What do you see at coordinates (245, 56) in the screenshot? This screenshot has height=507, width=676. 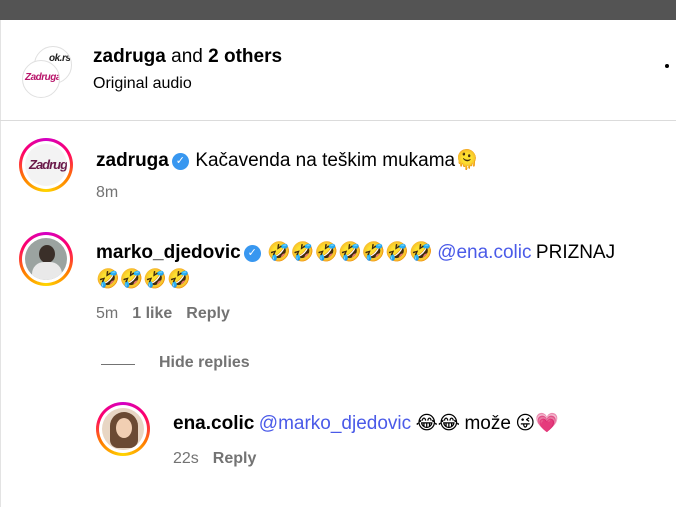 I see `header-others-link: 2 others` at bounding box center [245, 56].